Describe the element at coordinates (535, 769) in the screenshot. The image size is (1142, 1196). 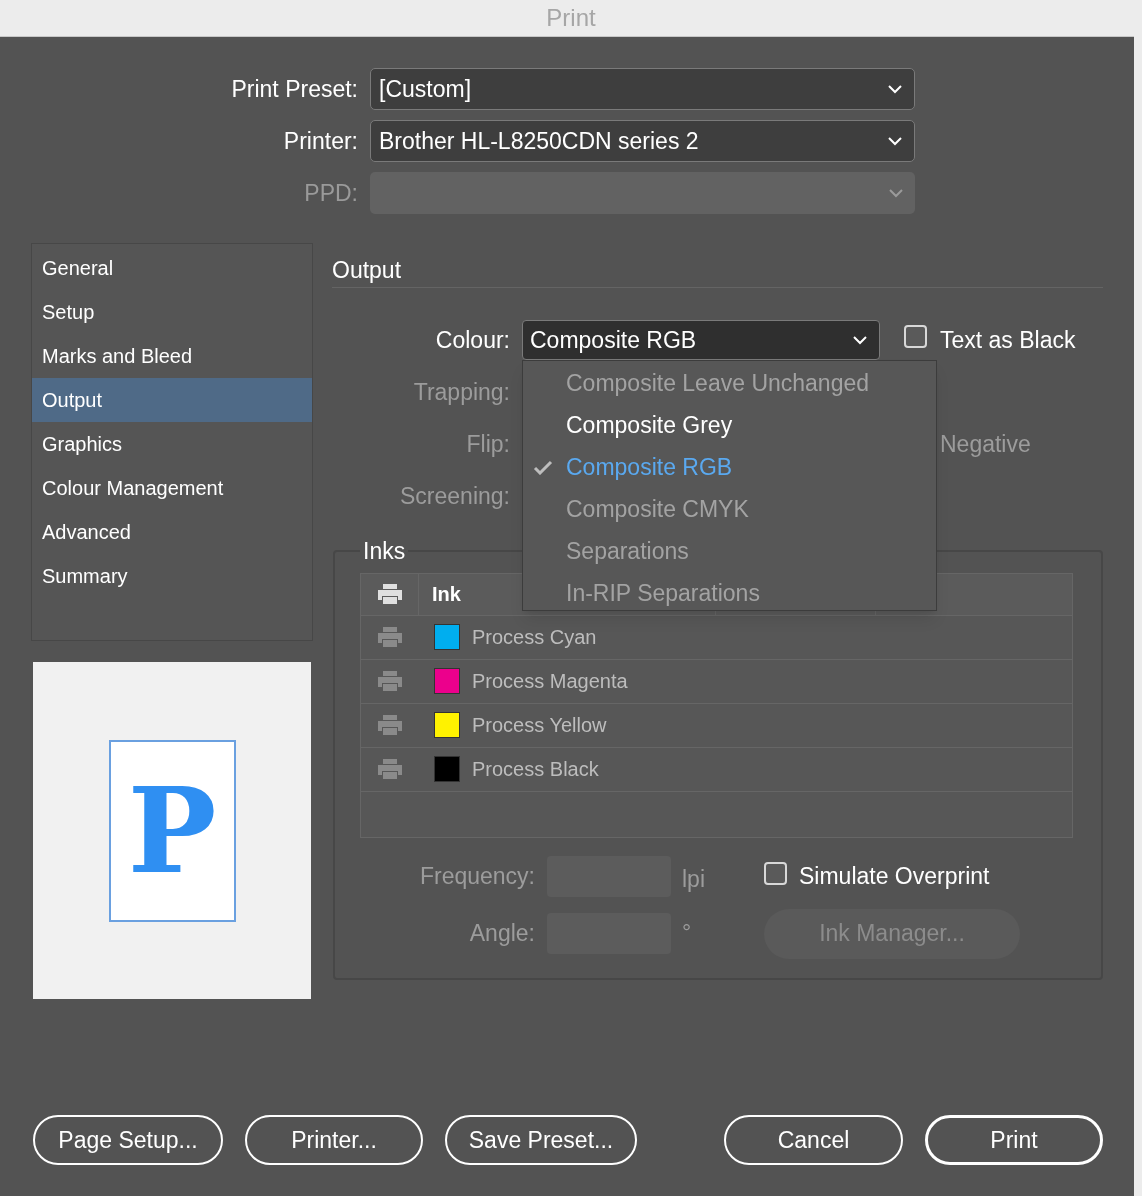
I see `ink-name: Process Black` at that location.